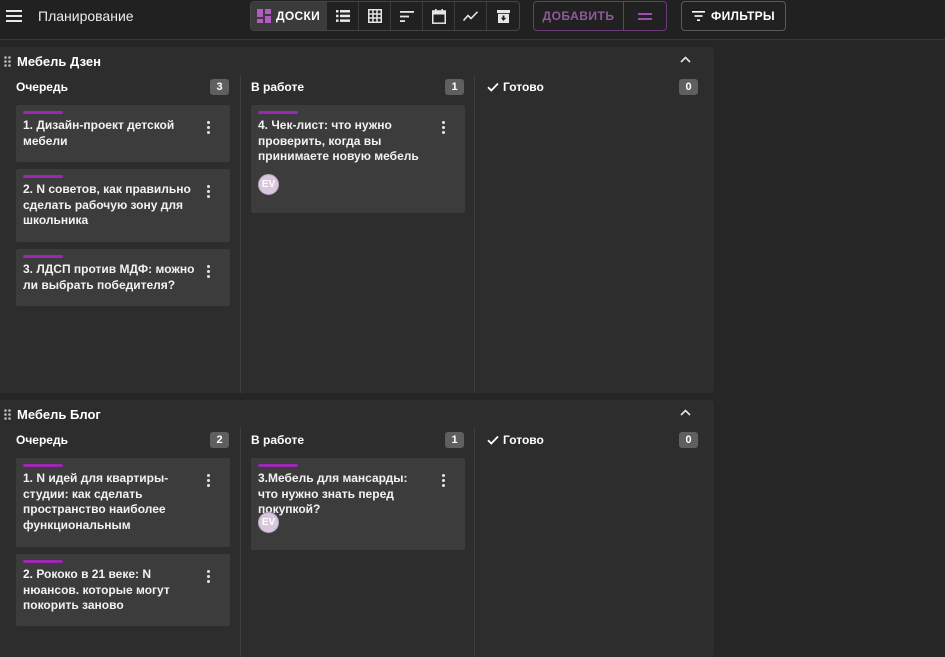 Image resolution: width=945 pixels, height=657 pixels. I want to click on view-chart-button, so click(471, 16).